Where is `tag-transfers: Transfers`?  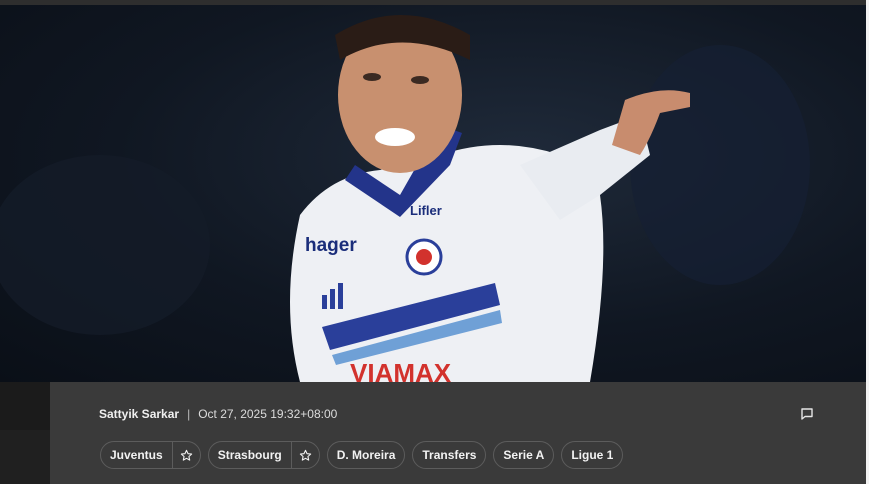
tag-transfers: Transfers is located at coordinates (449, 455).